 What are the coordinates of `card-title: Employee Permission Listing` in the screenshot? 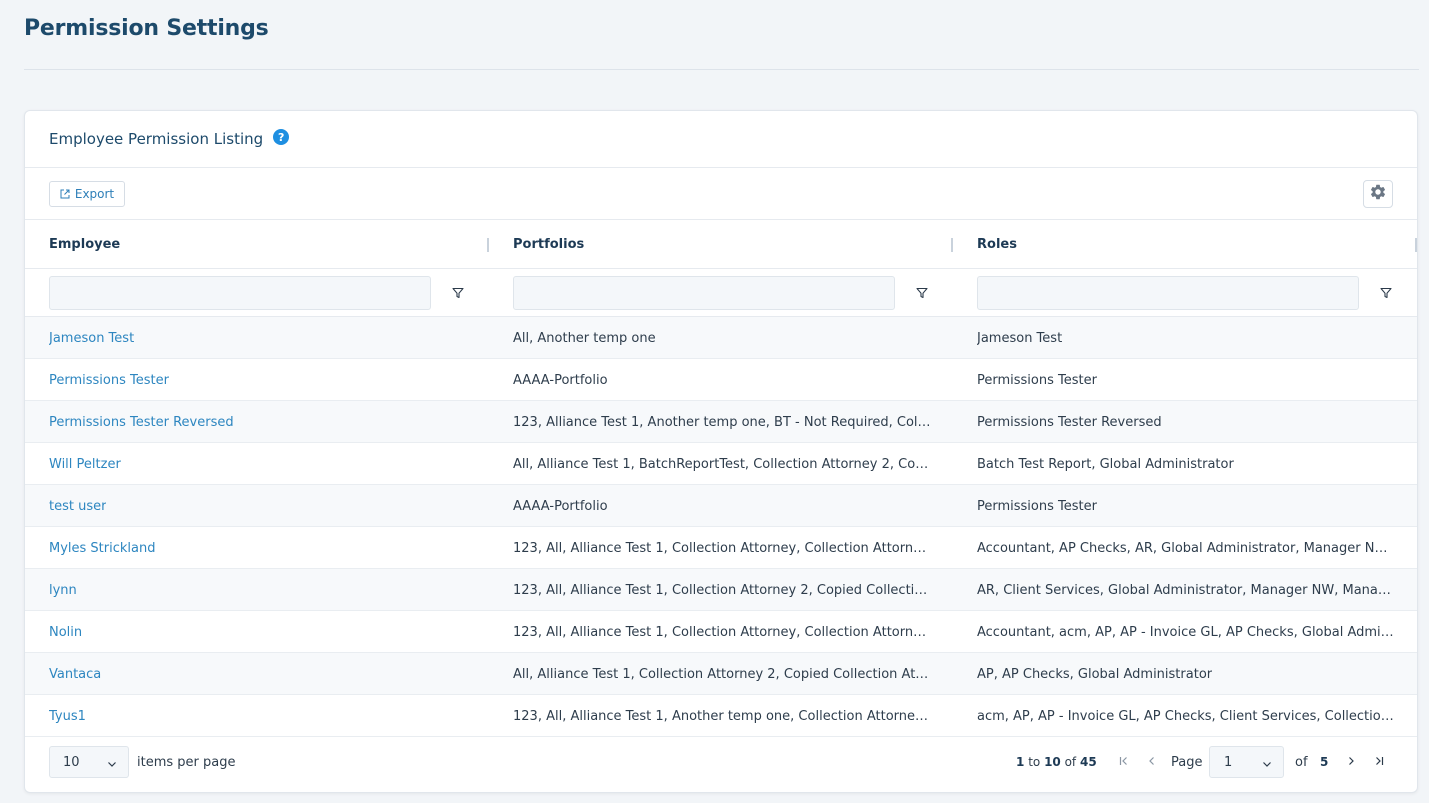 It's located at (156, 139).